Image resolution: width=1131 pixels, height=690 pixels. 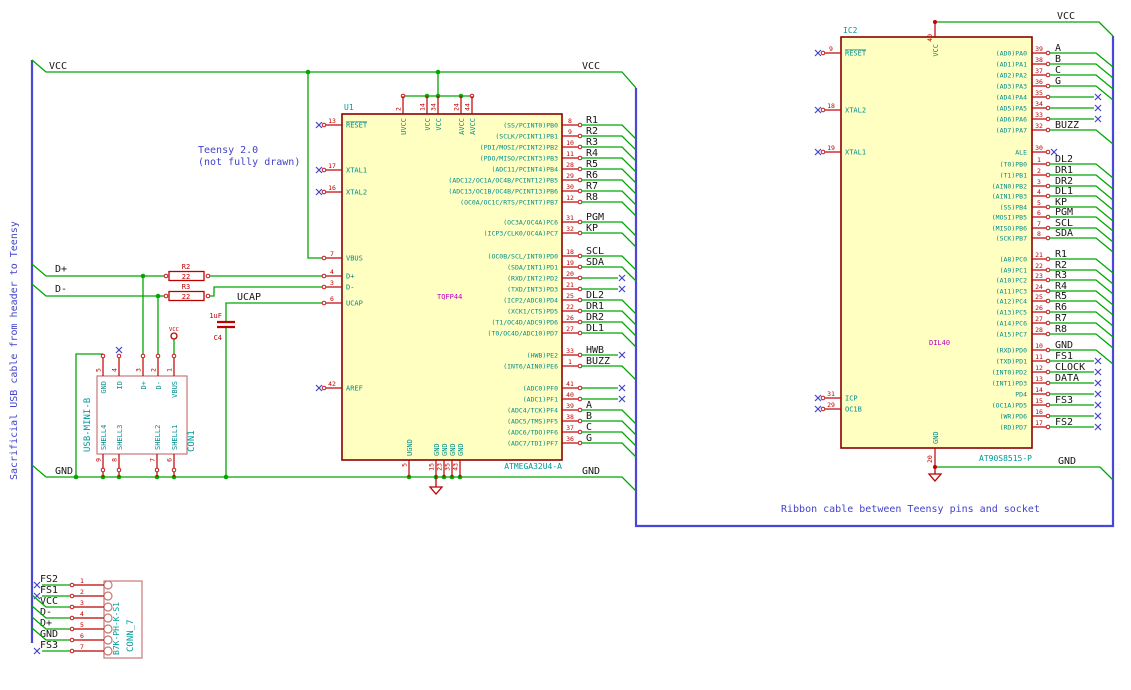 What do you see at coordinates (172, 451) in the screenshot?
I see `con1-pin-6: 6 SHELL1` at bounding box center [172, 451].